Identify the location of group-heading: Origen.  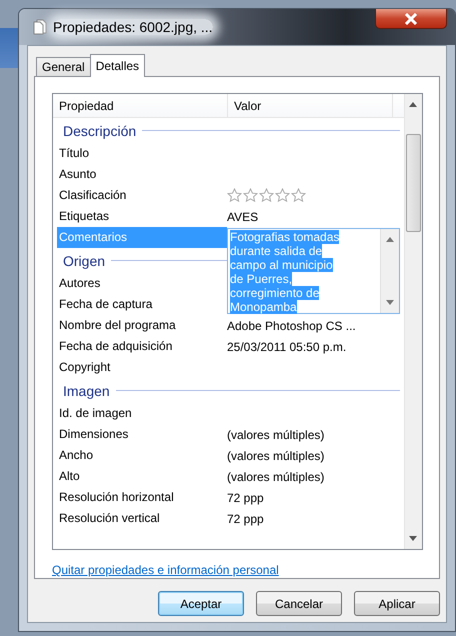
(84, 260).